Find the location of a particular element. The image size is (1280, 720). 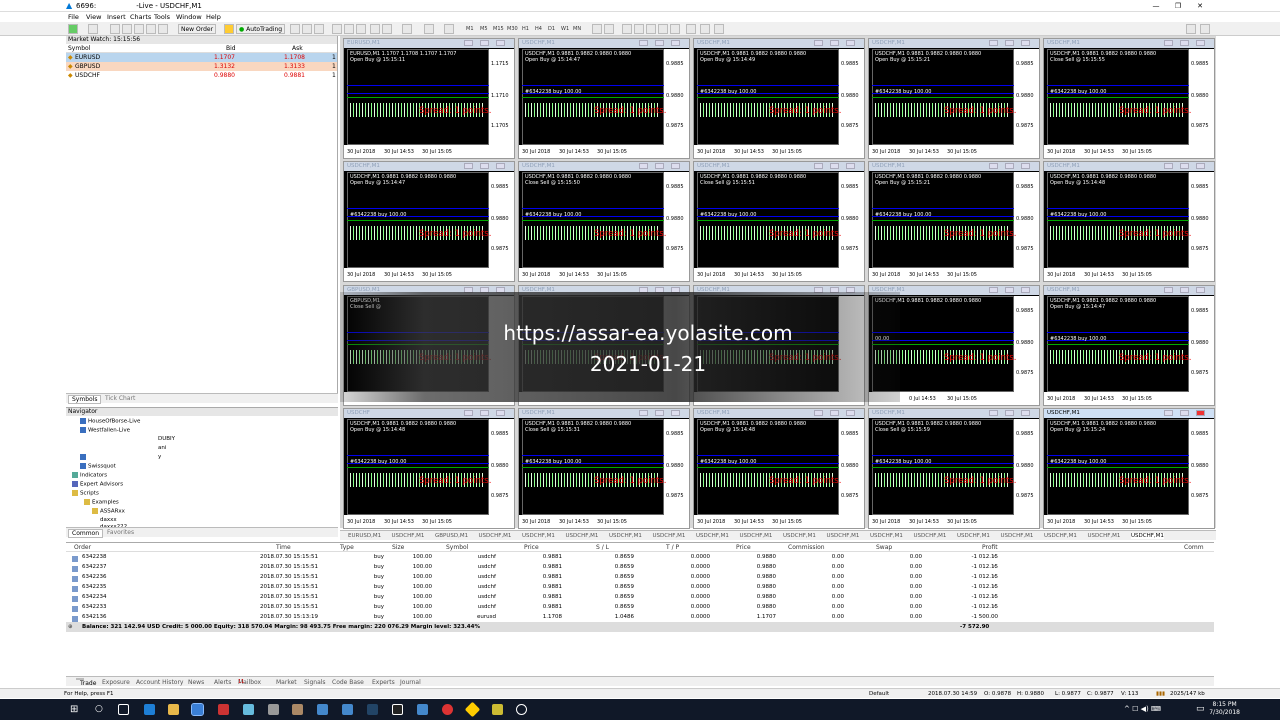

menu-charts: Charts is located at coordinates (140, 17).